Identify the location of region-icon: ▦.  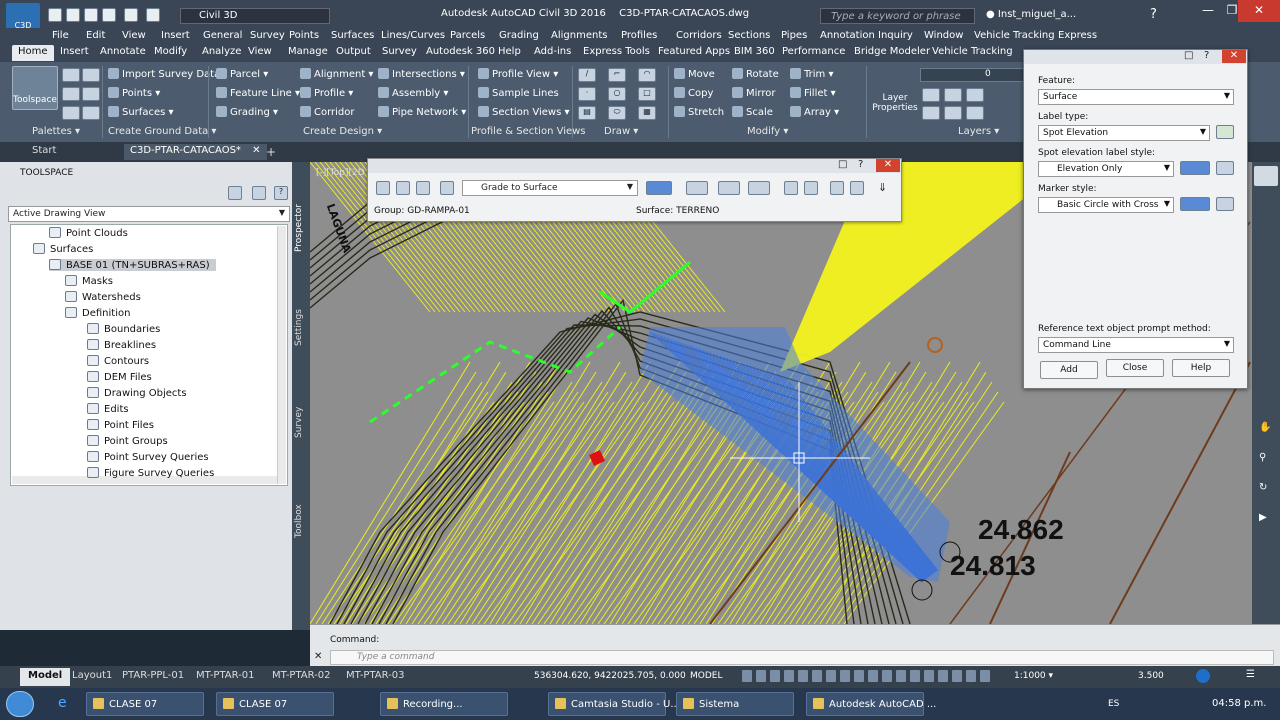
(647, 113).